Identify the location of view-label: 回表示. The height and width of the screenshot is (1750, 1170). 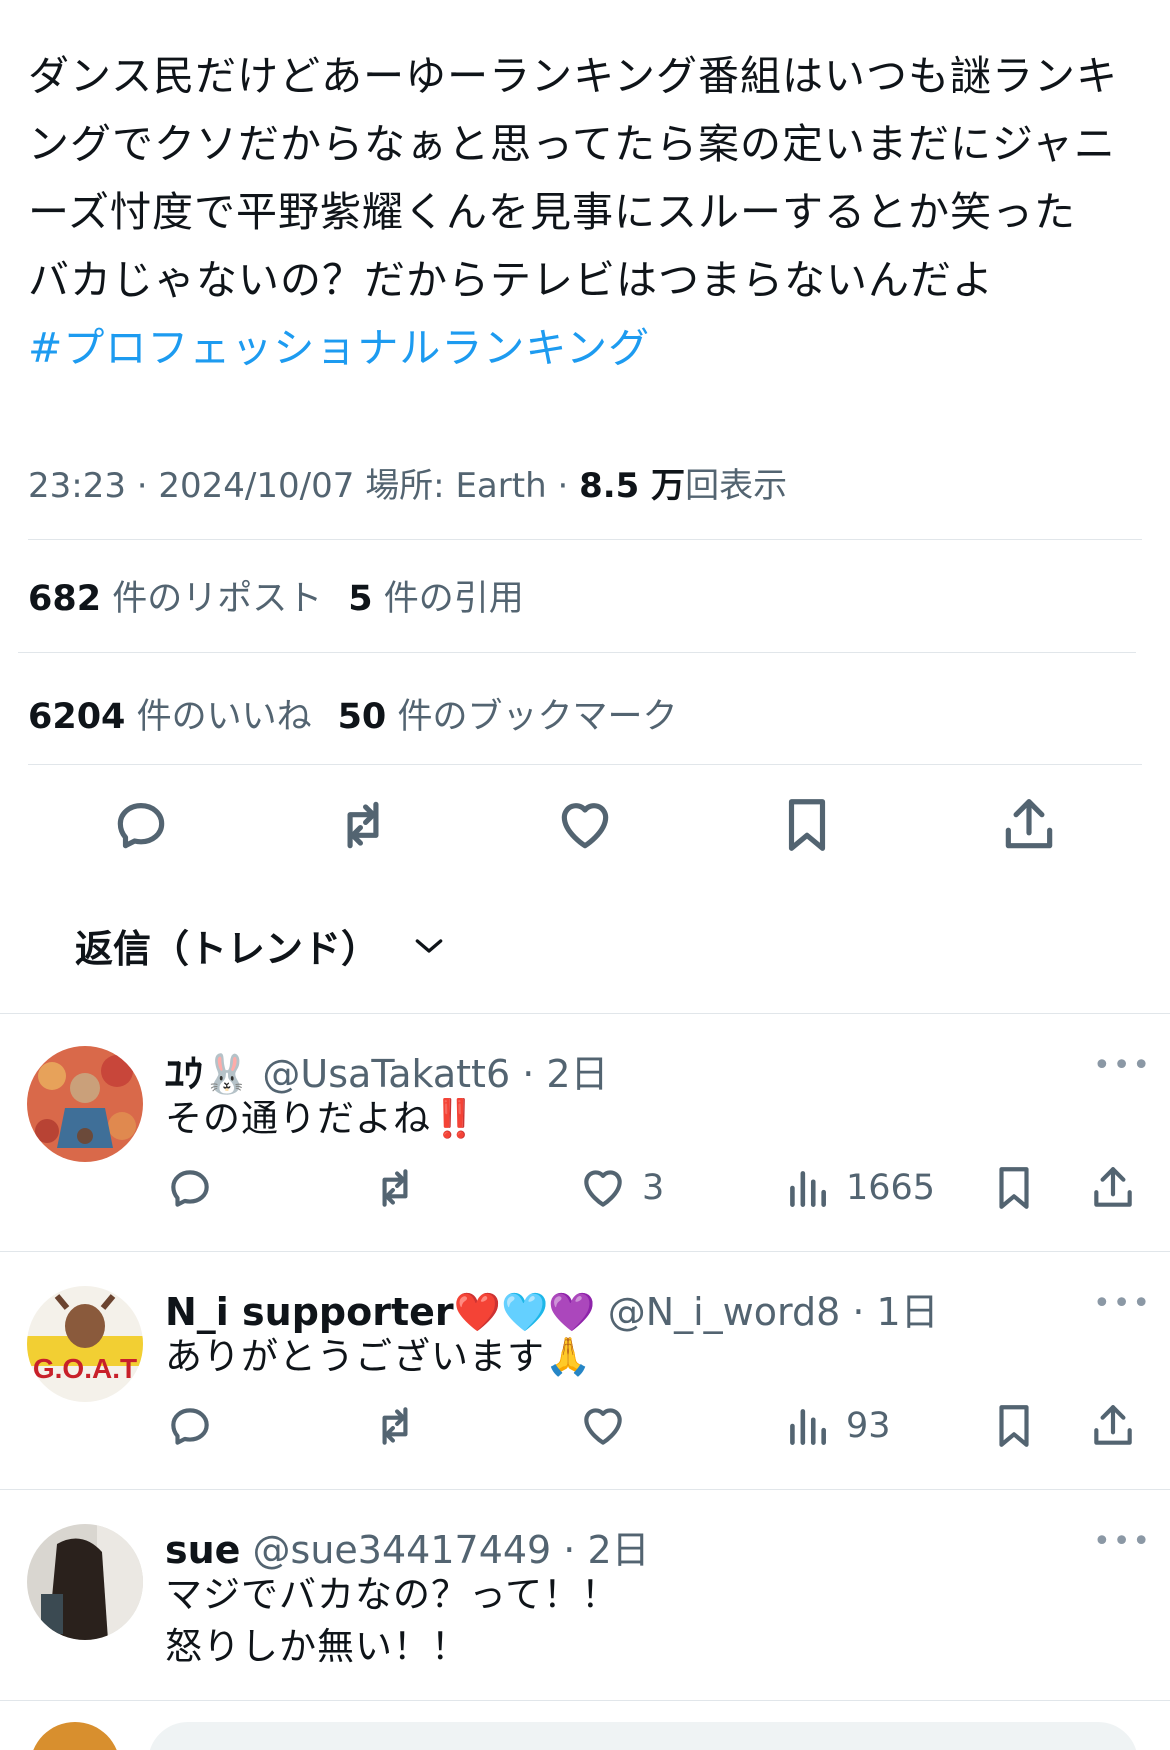
(736, 486).